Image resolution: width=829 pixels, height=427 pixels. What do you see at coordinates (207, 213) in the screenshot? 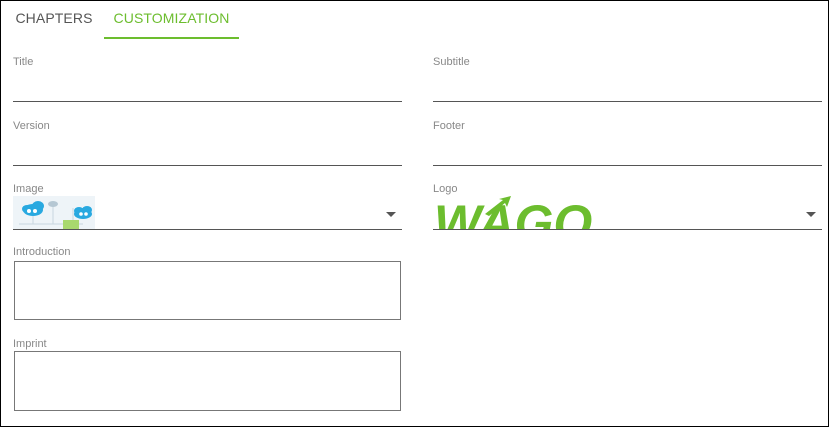
I see `image-select` at bounding box center [207, 213].